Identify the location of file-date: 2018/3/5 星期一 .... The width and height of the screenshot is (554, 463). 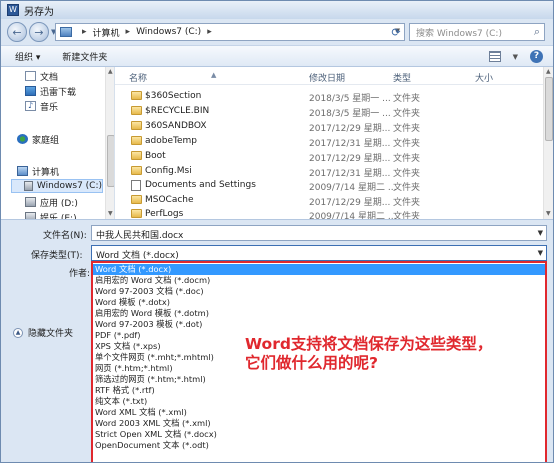
(350, 99).